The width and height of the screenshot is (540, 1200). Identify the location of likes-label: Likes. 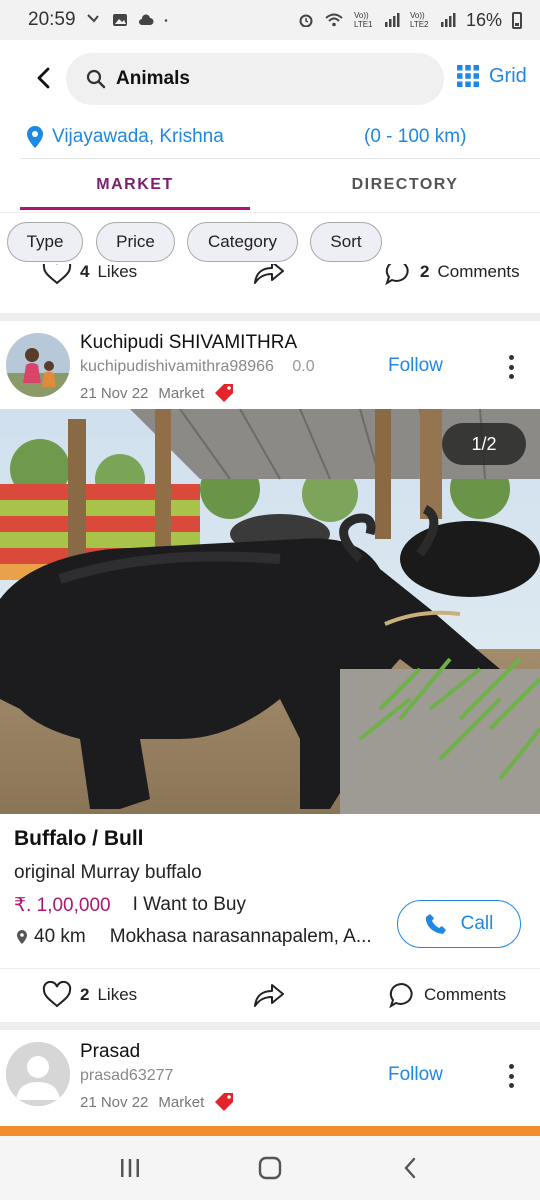
(117, 994).